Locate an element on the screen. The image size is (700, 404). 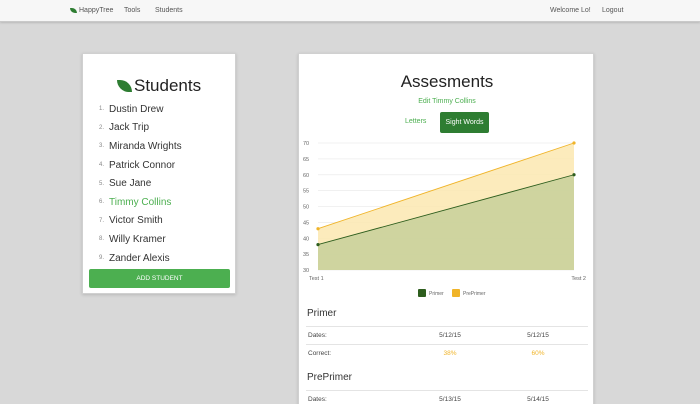
student-number: 7. is located at coordinates (102, 220).